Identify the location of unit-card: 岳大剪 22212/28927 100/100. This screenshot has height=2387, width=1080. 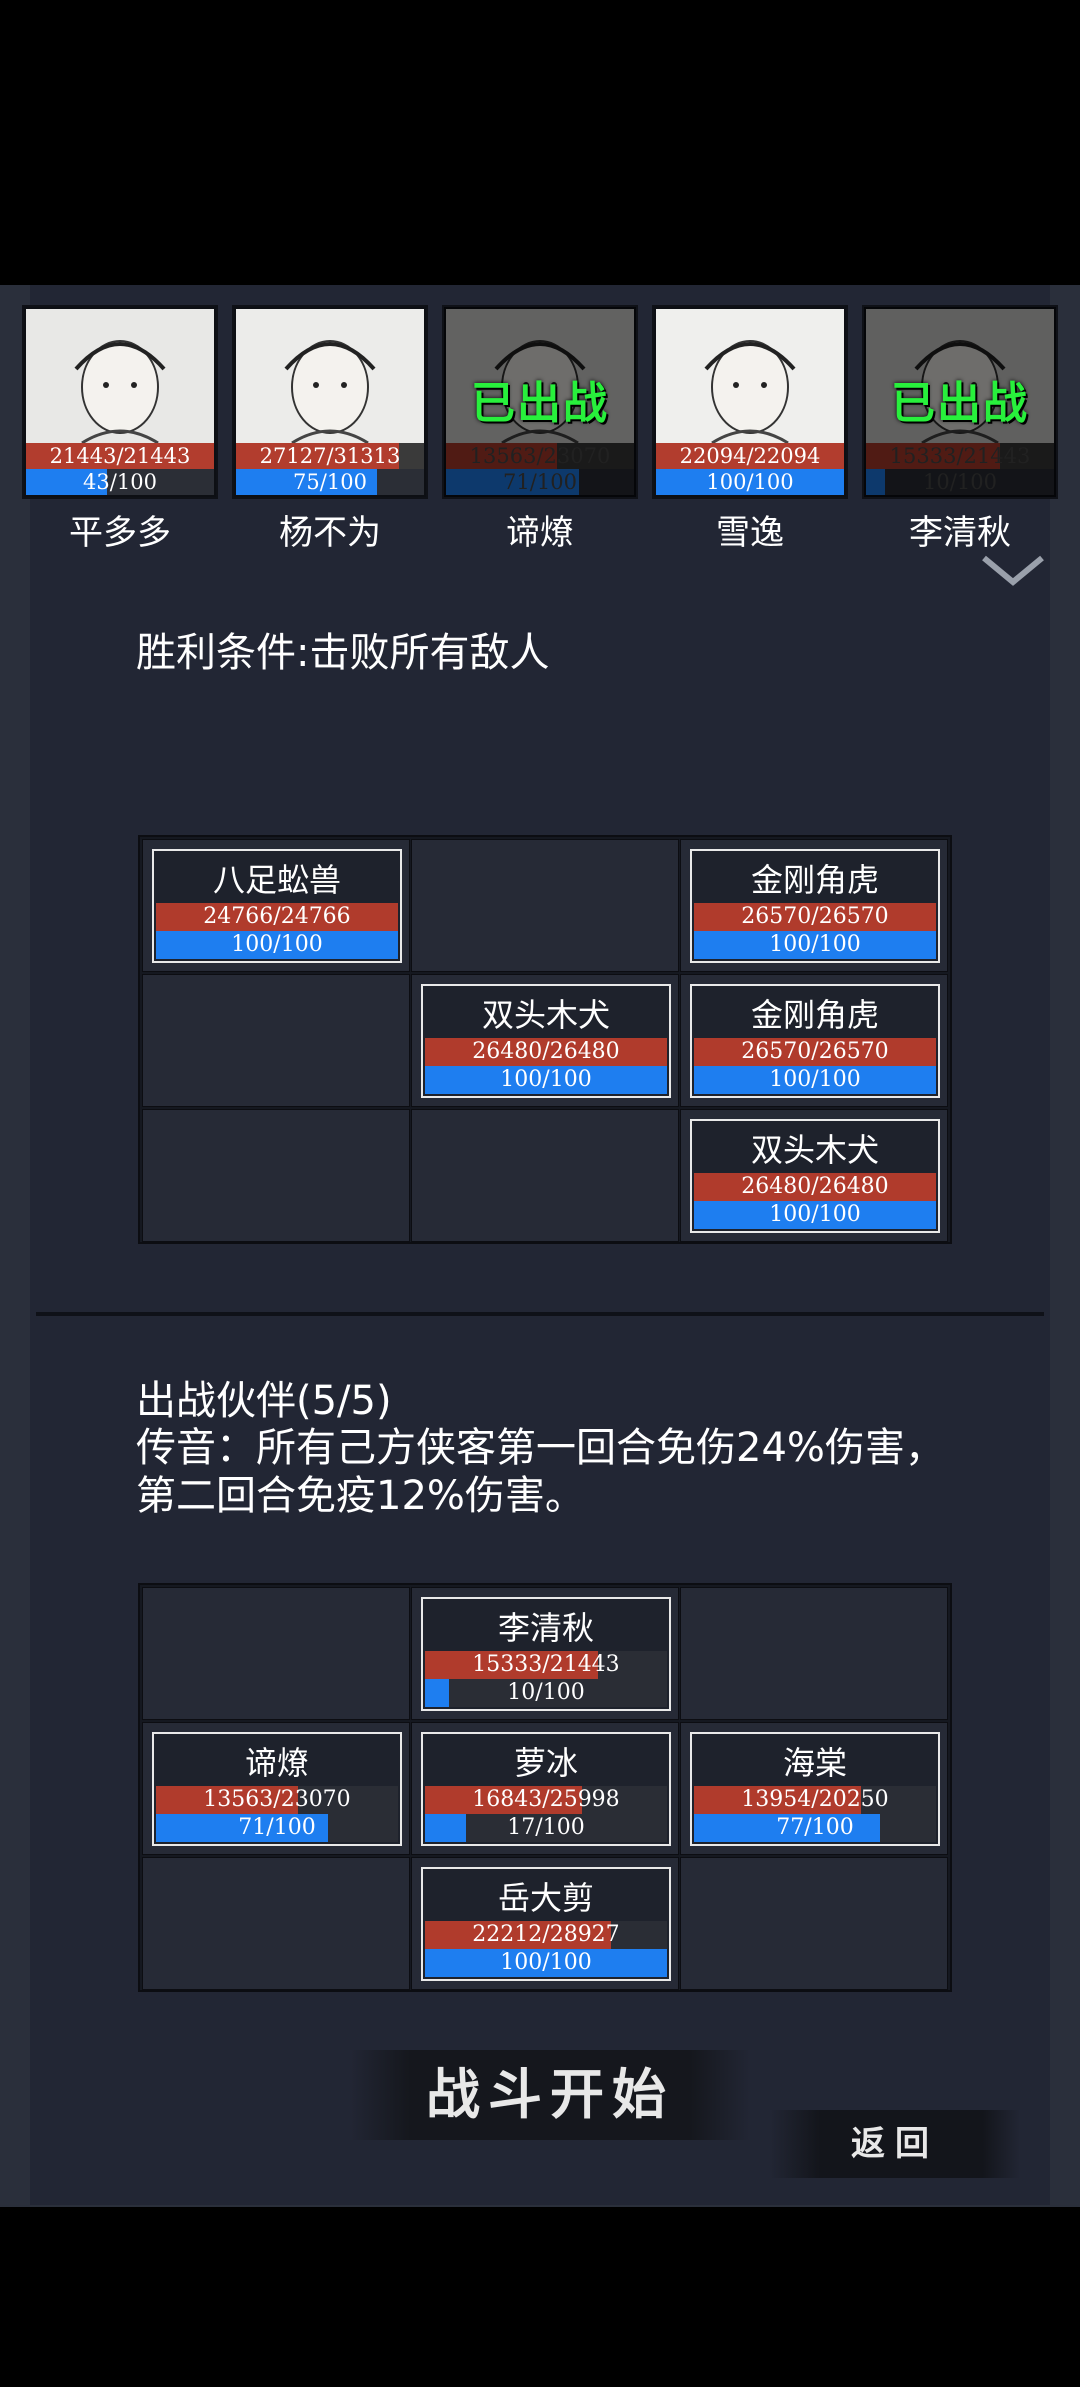
(546, 1924).